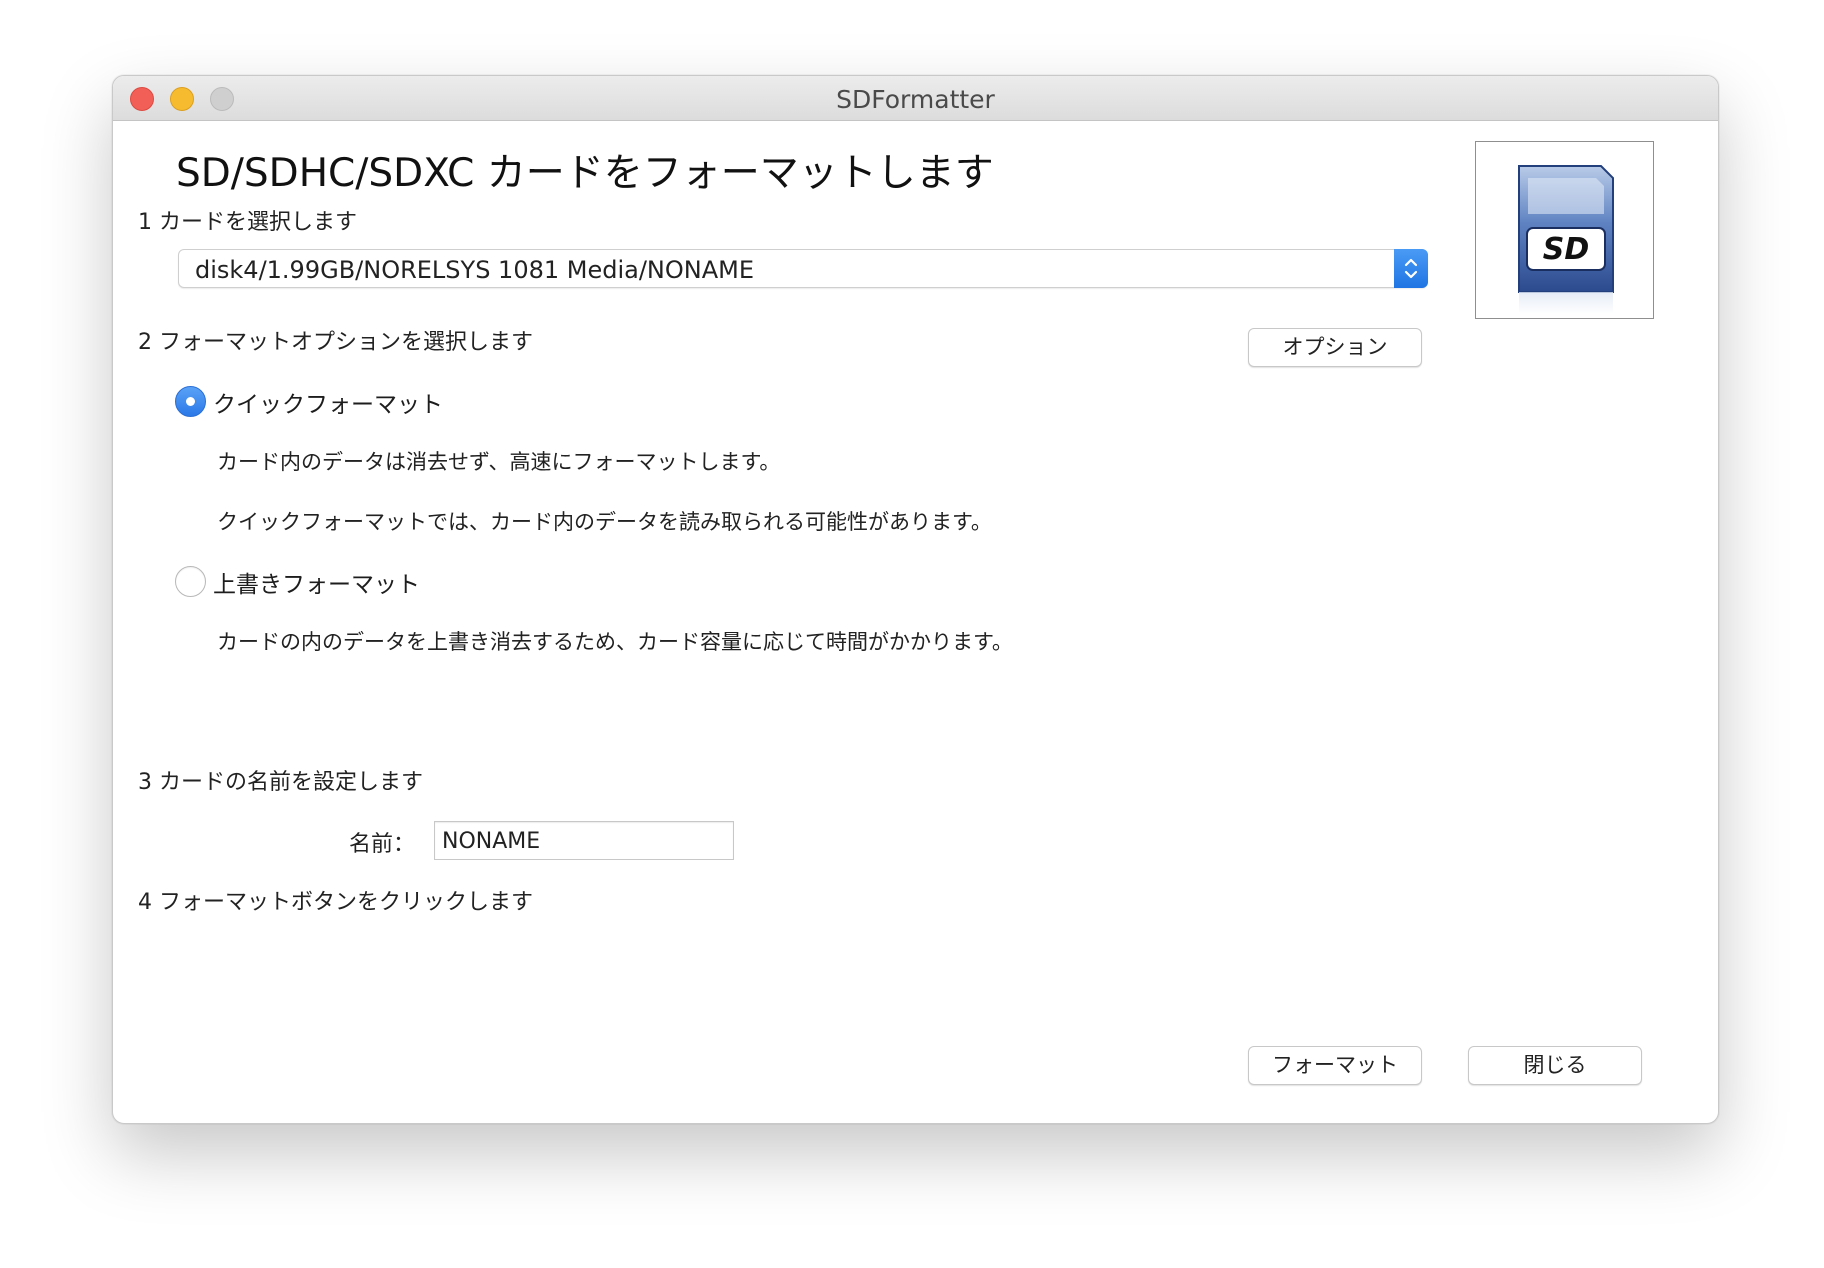  I want to click on options-button: オプション, so click(1335, 347).